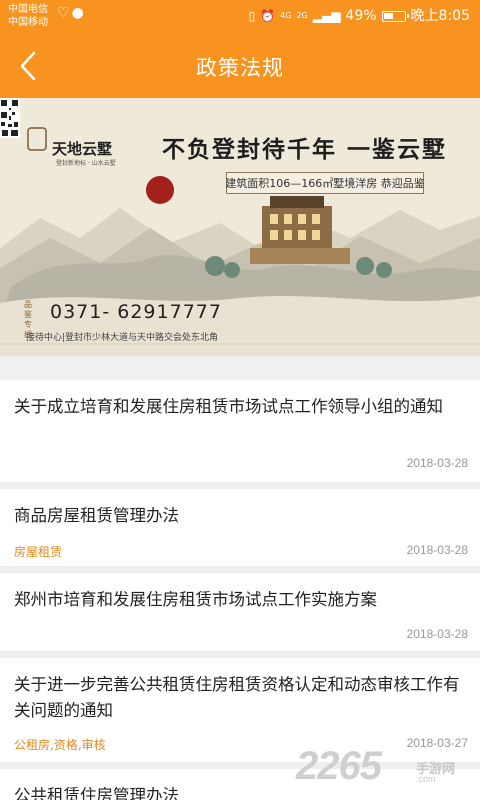 This screenshot has height=800, width=480. I want to click on article-title: 郑州市培育和发展住房租赁市场试点工作实施方案, so click(195, 599).